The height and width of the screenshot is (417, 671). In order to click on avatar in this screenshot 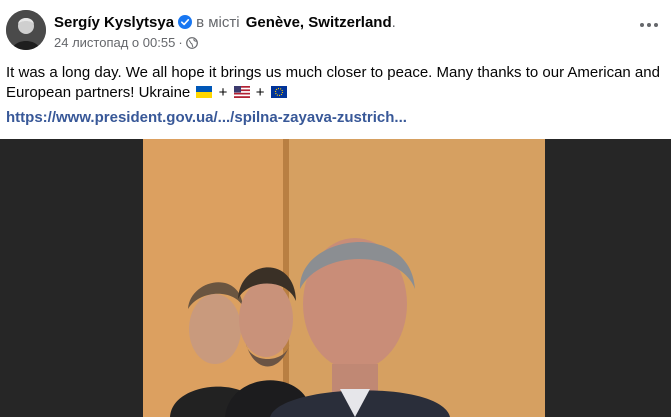, I will do `click(26, 30)`.